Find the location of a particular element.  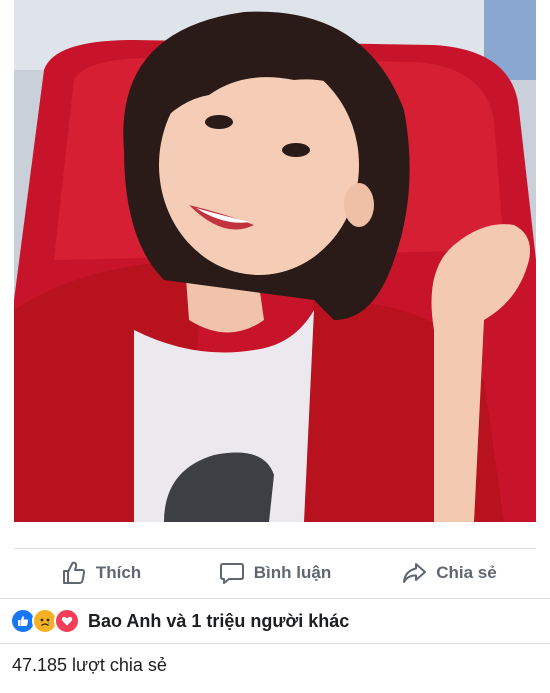

reactions-summary: Bao Anh và 1 triệu người khác is located at coordinates (179, 621).